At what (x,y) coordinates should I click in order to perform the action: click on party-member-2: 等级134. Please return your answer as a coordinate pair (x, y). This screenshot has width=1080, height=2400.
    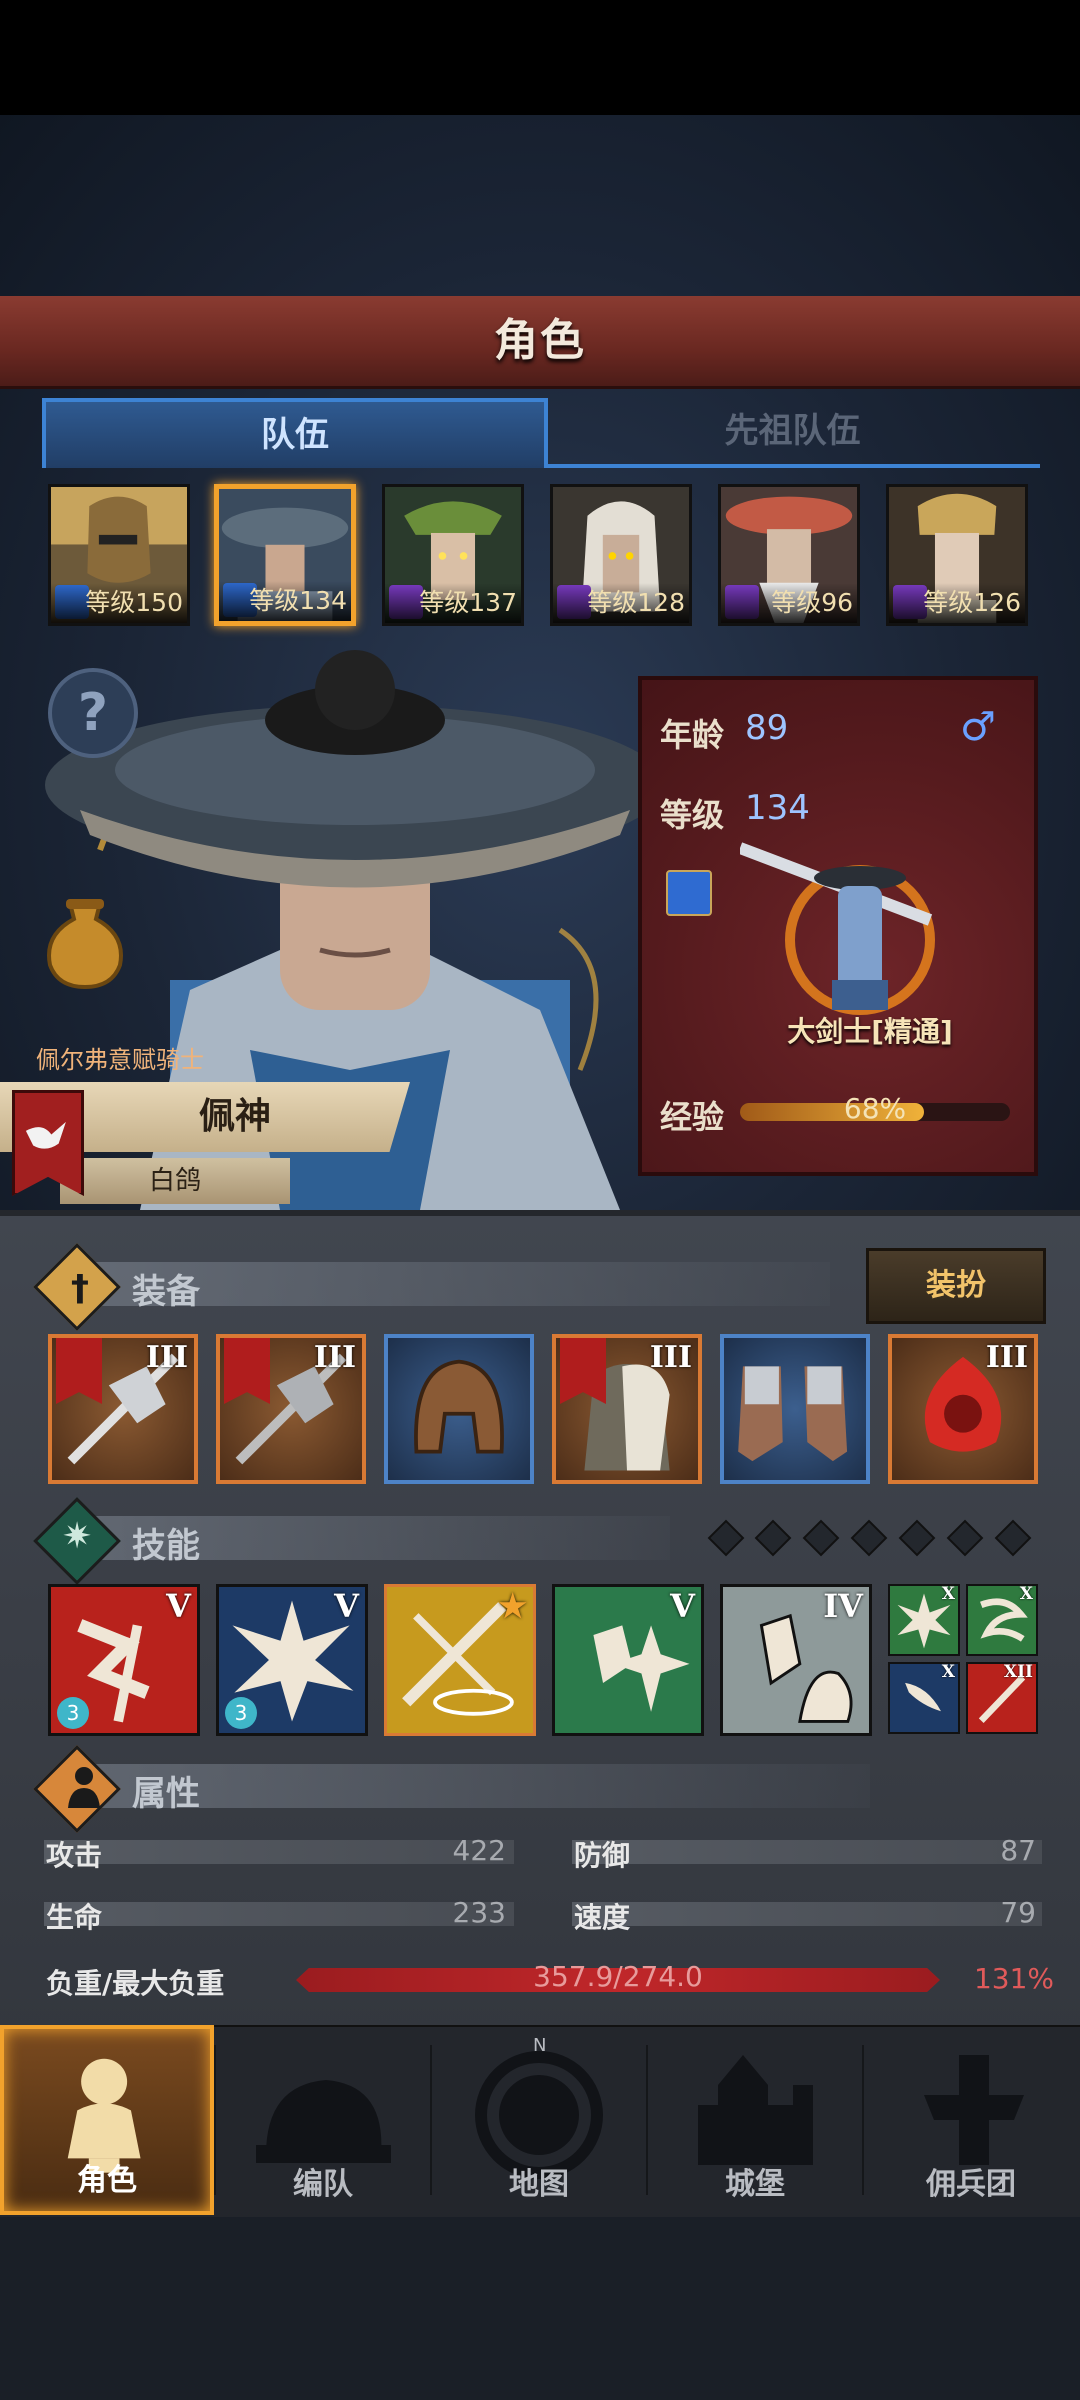
    Looking at the image, I should click on (285, 555).